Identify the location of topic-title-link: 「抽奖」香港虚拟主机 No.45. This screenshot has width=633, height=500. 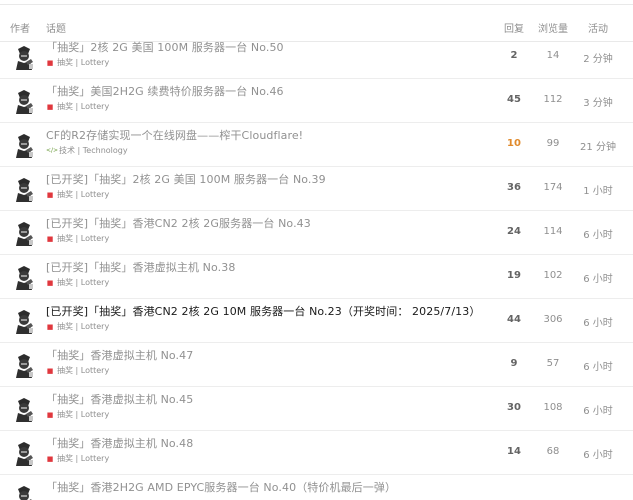
(119, 399).